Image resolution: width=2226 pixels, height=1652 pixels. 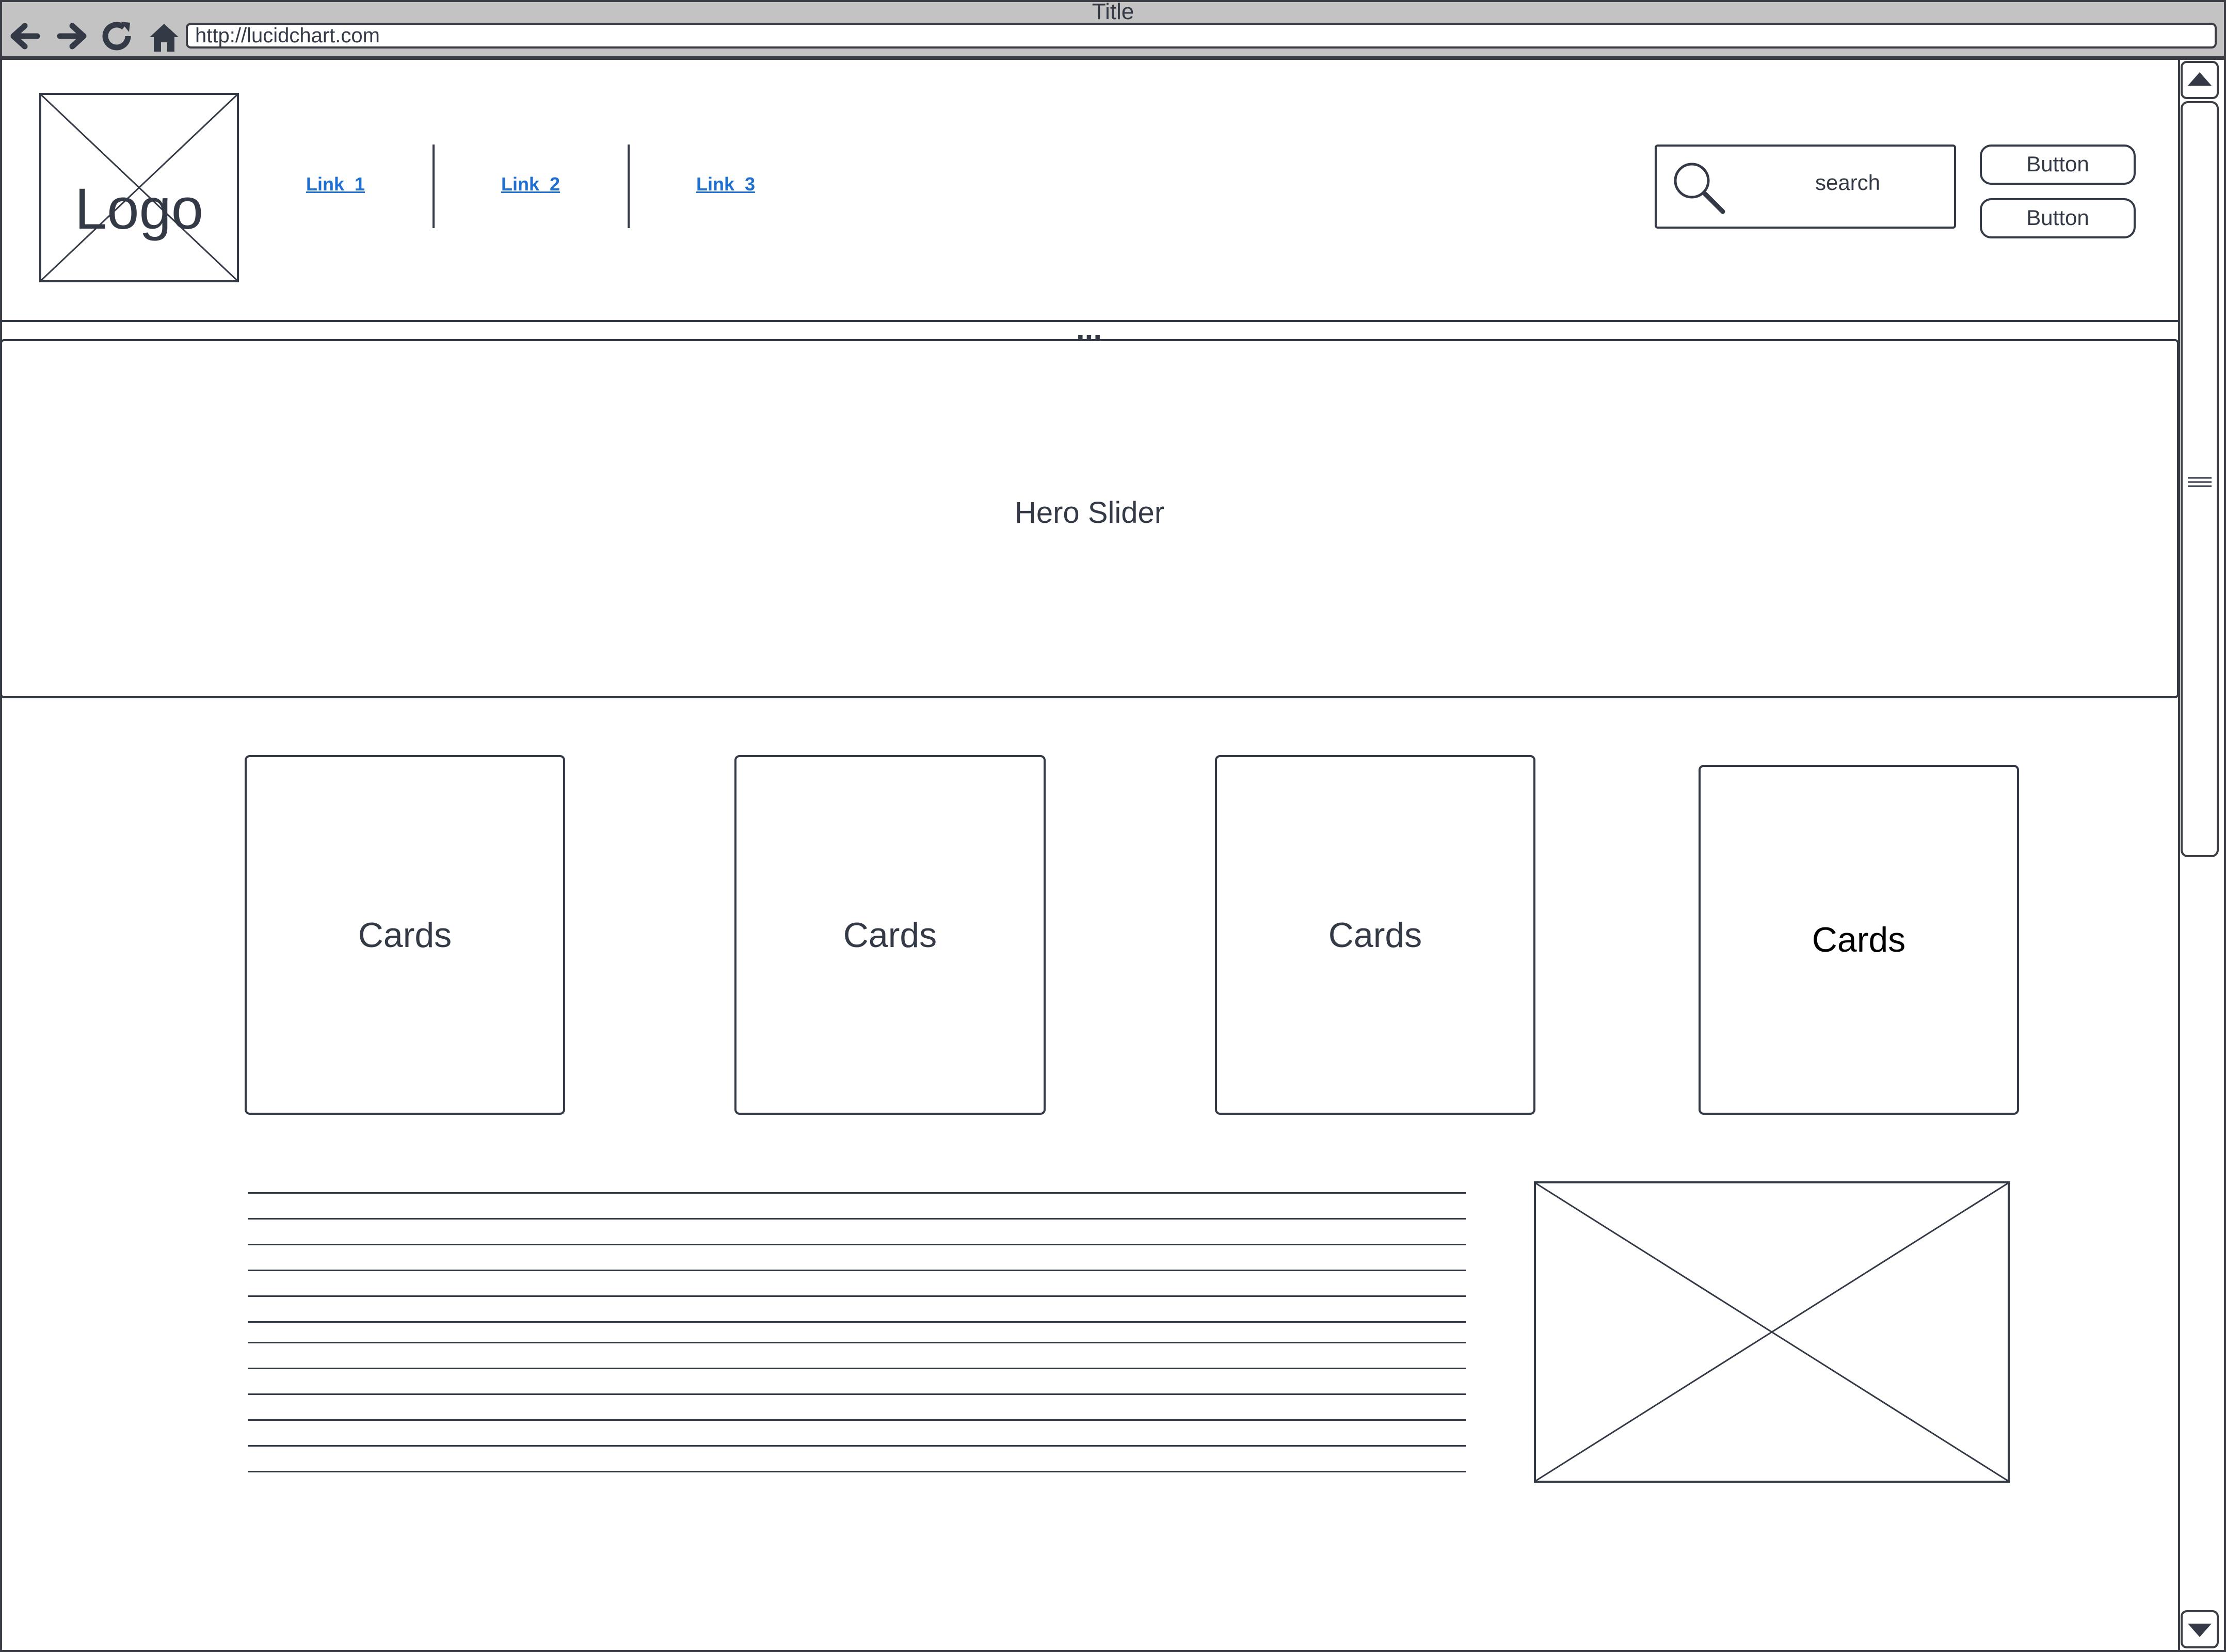 I want to click on caret-down-icon, so click(x=2200, y=1630).